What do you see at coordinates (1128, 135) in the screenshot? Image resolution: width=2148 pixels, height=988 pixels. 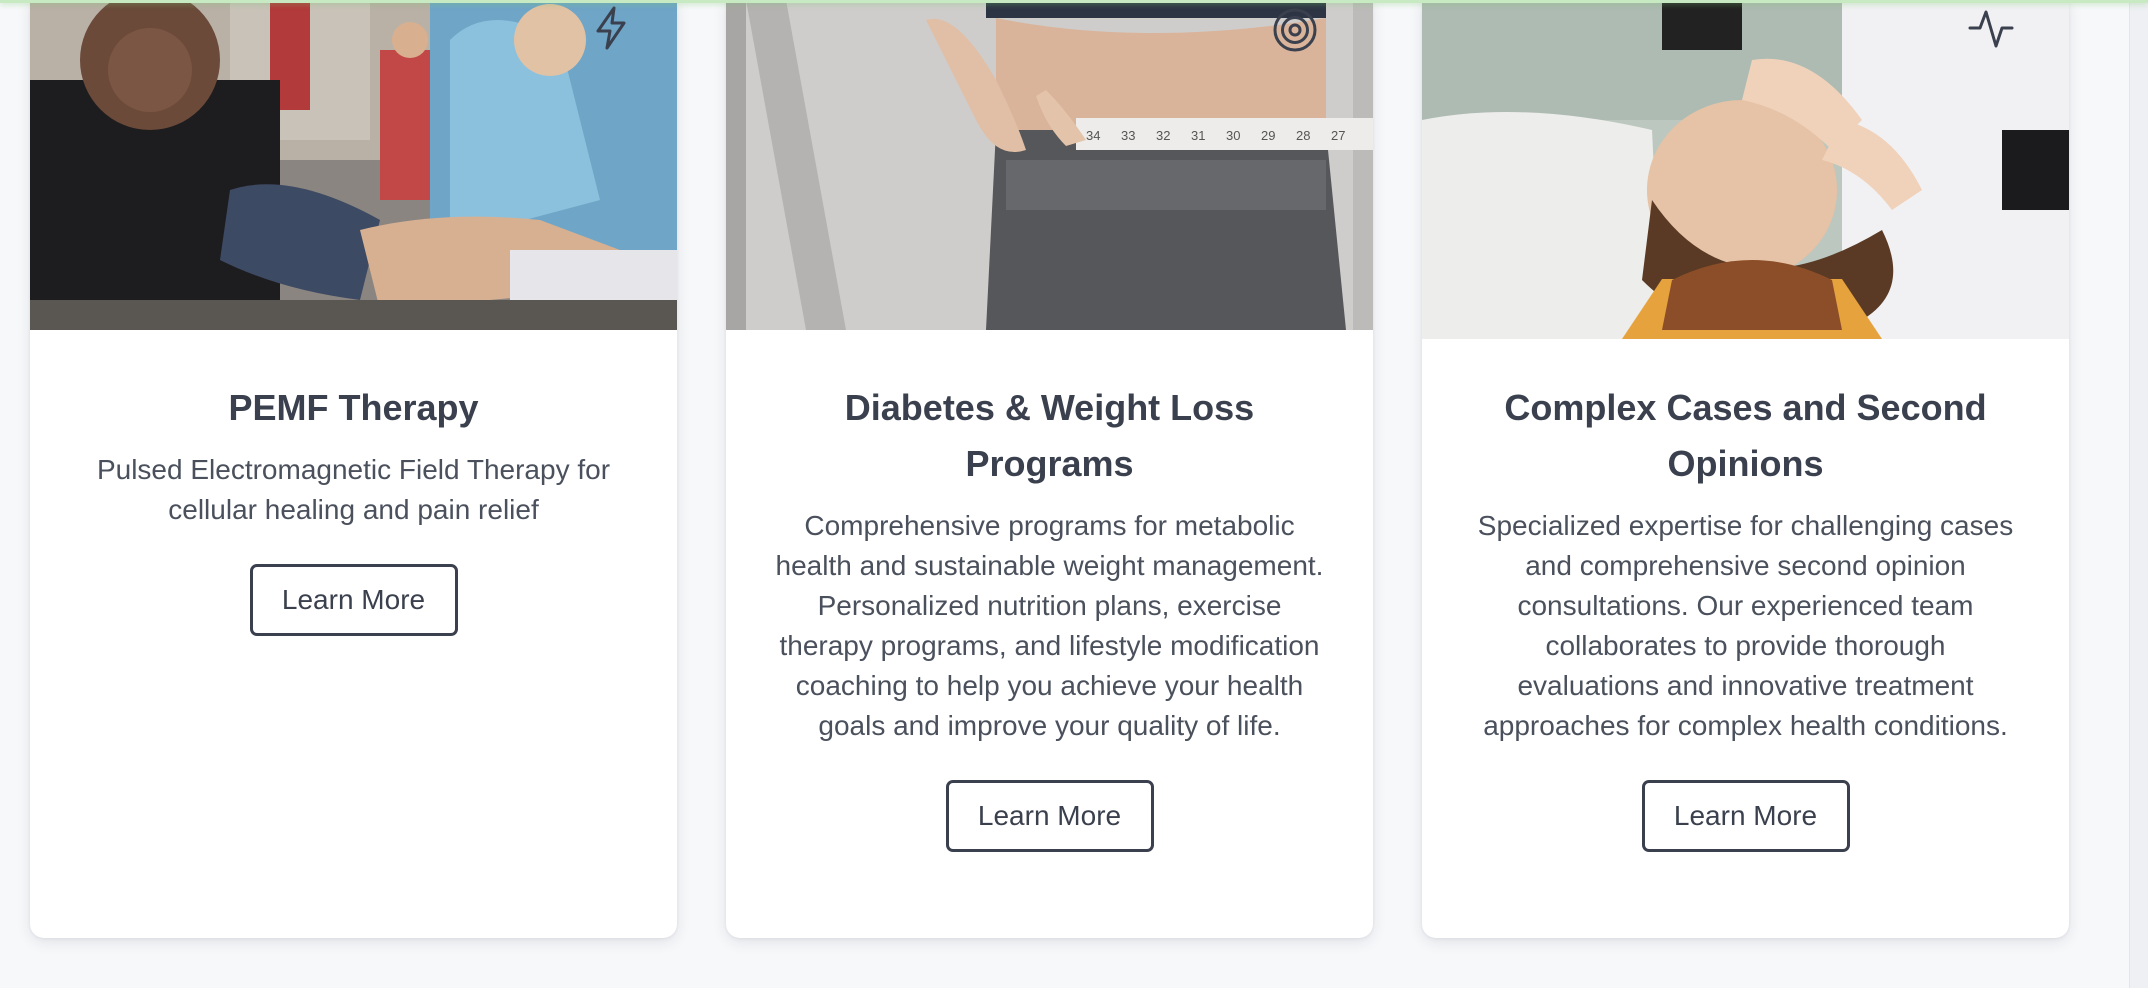 I see `svg-text: 33` at bounding box center [1128, 135].